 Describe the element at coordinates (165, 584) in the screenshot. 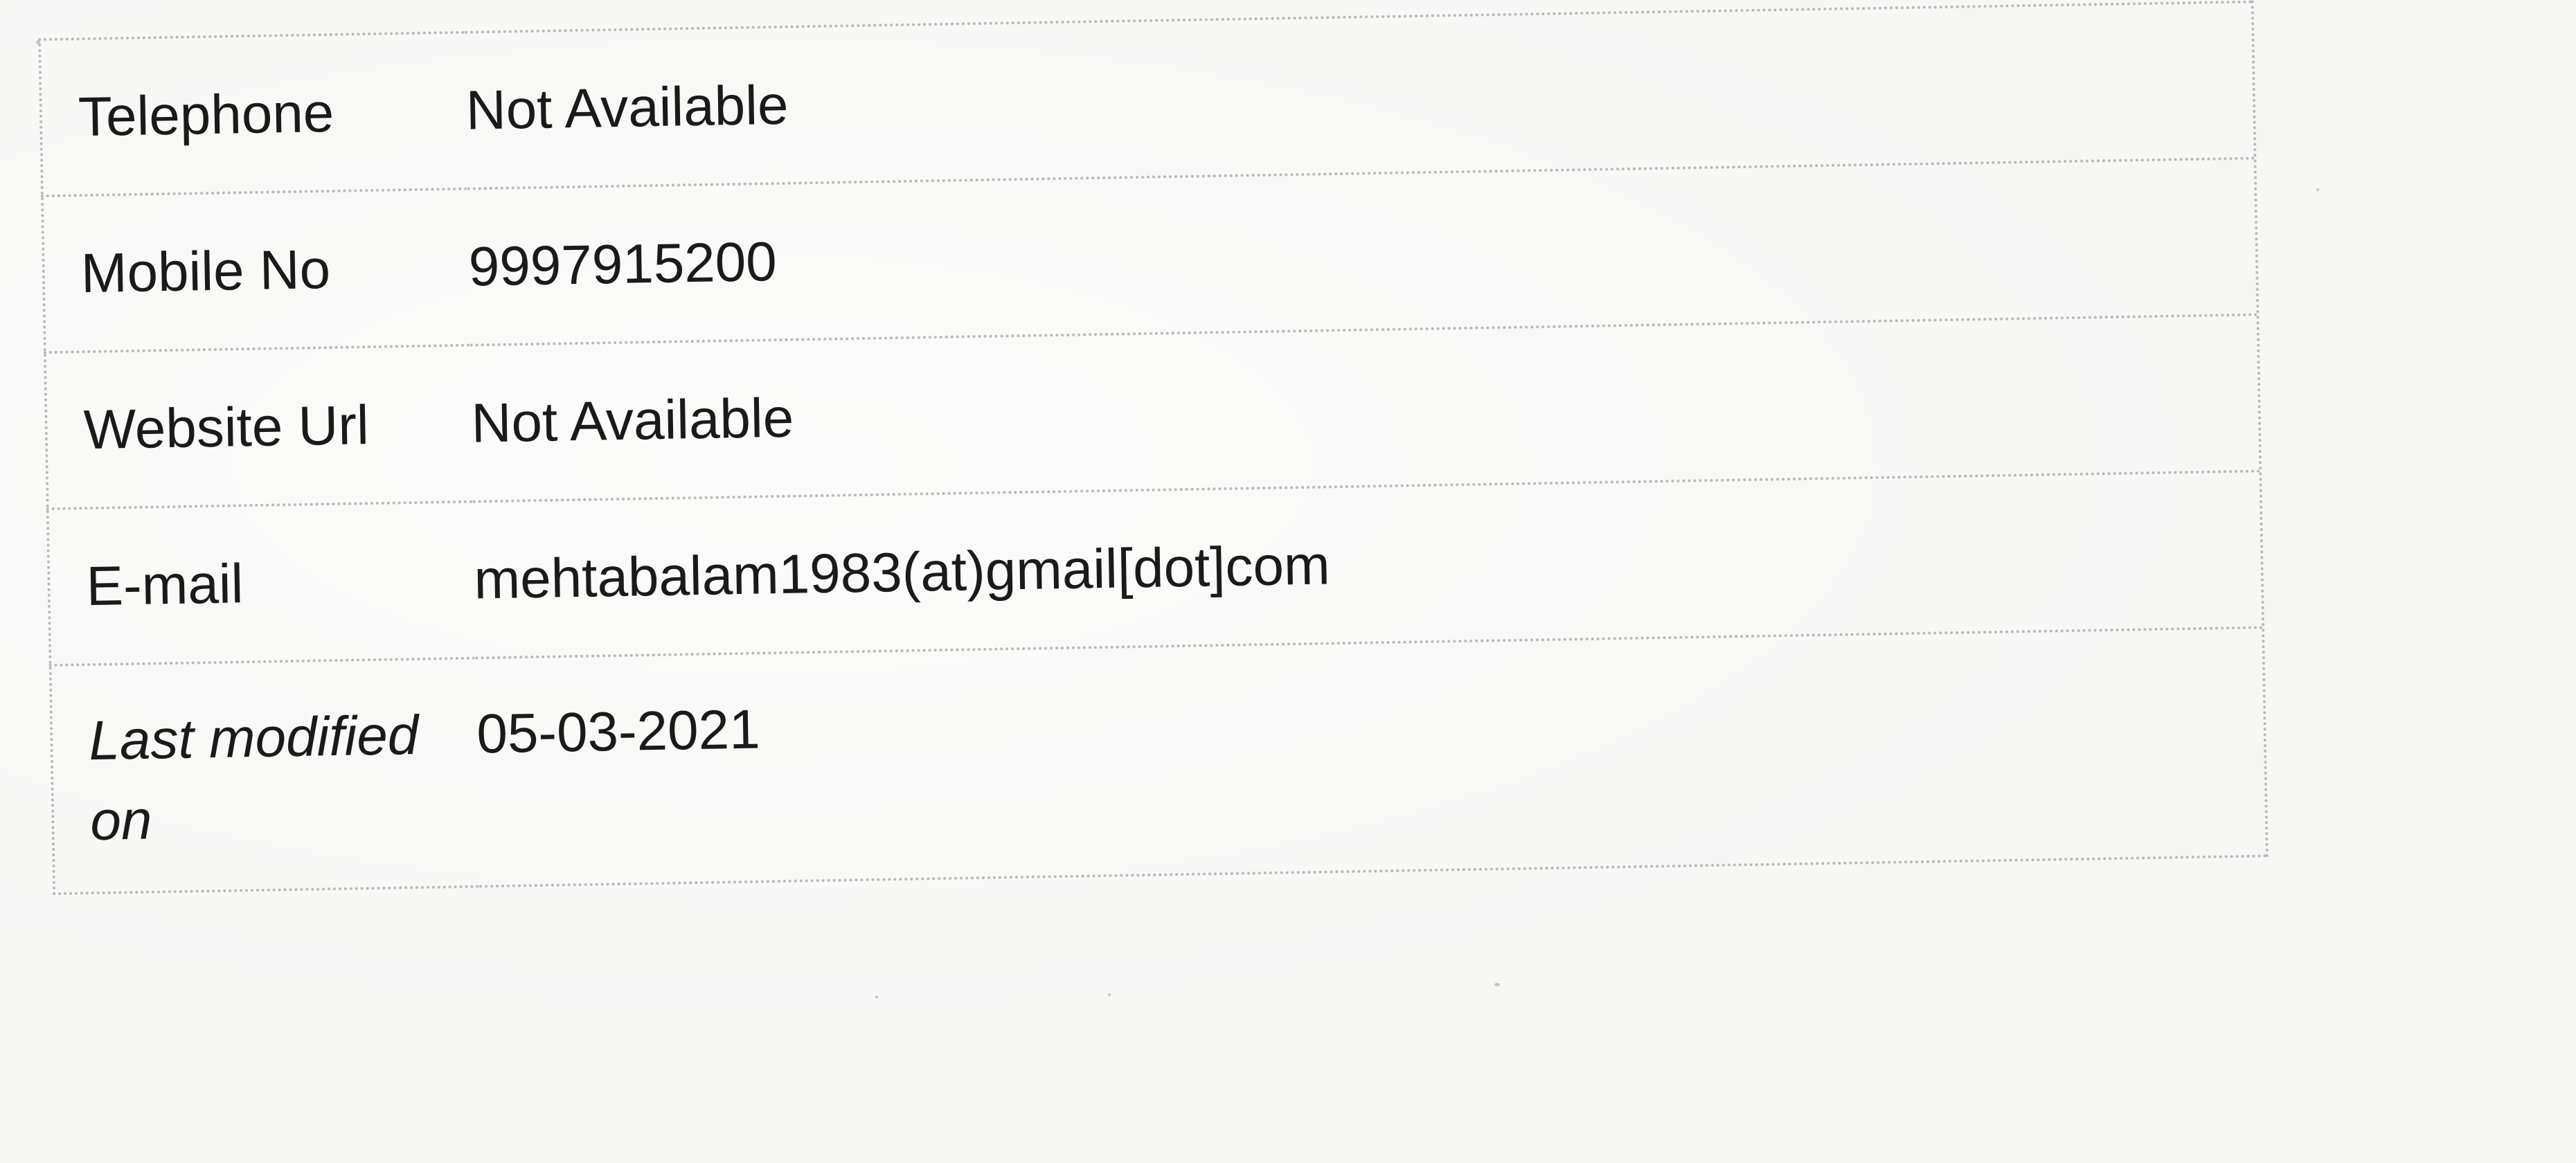

I see `email-label: E-mail` at that location.